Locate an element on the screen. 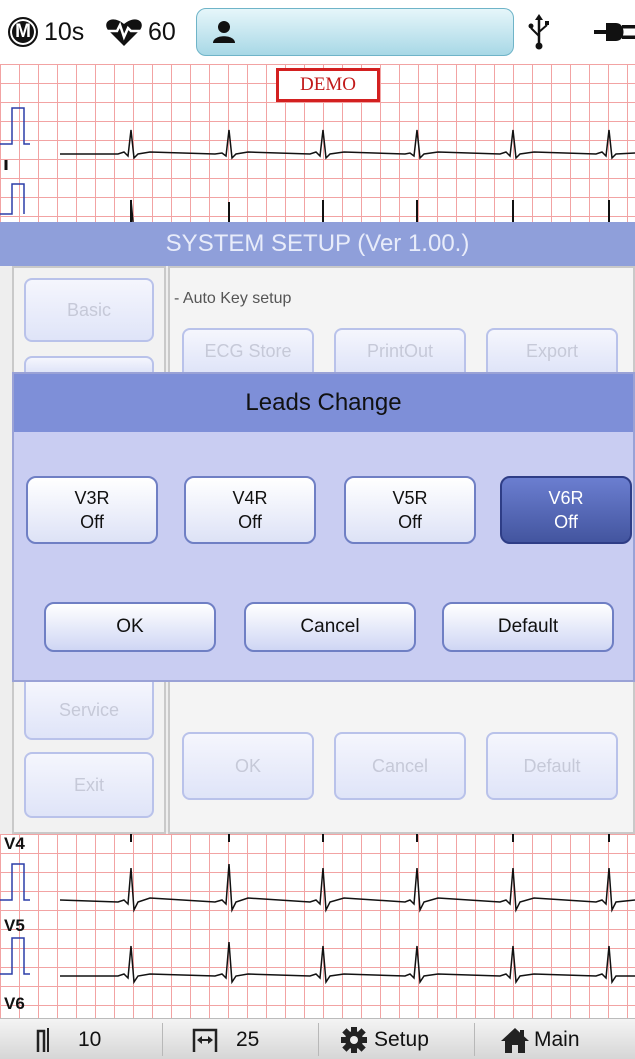 The height and width of the screenshot is (1059, 635). ecg-trace-bottom is located at coordinates (317, 909).